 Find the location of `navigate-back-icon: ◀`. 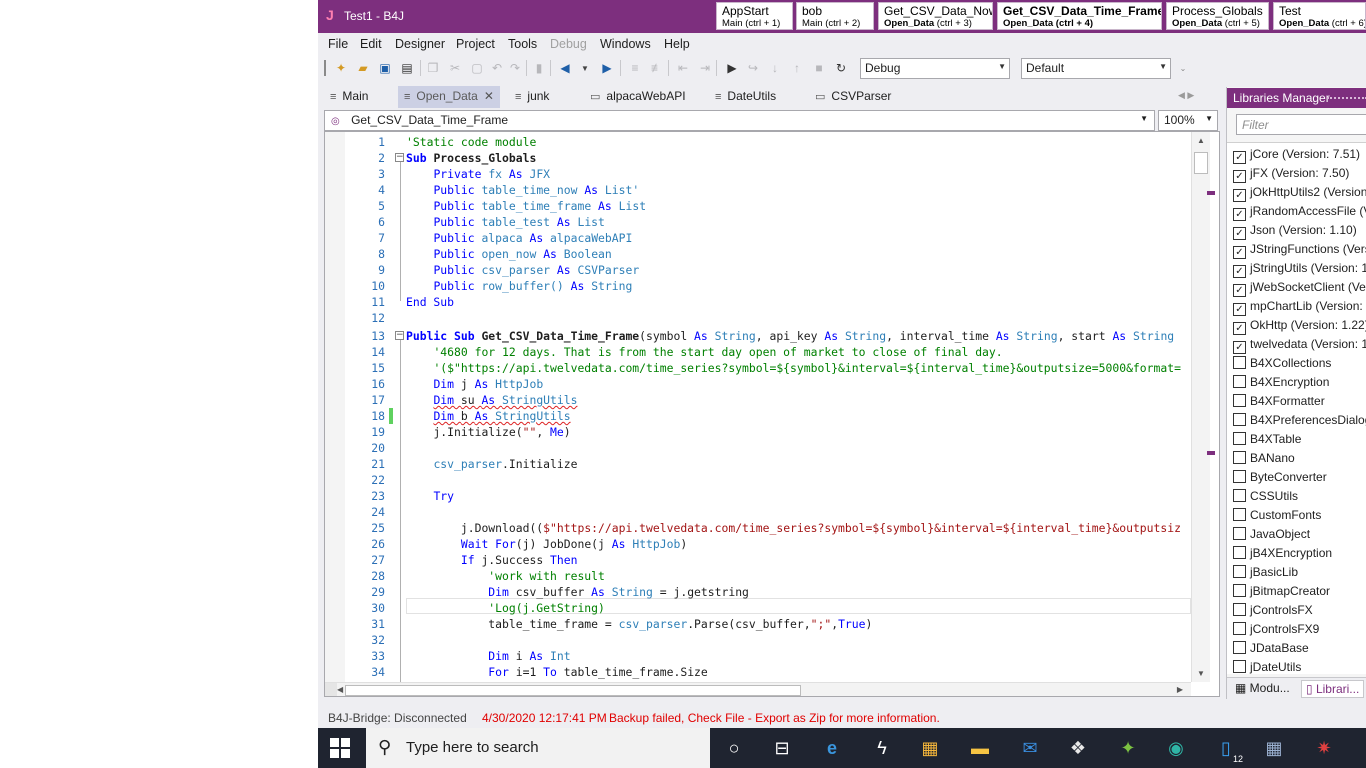

navigate-back-icon: ◀ is located at coordinates (565, 68).